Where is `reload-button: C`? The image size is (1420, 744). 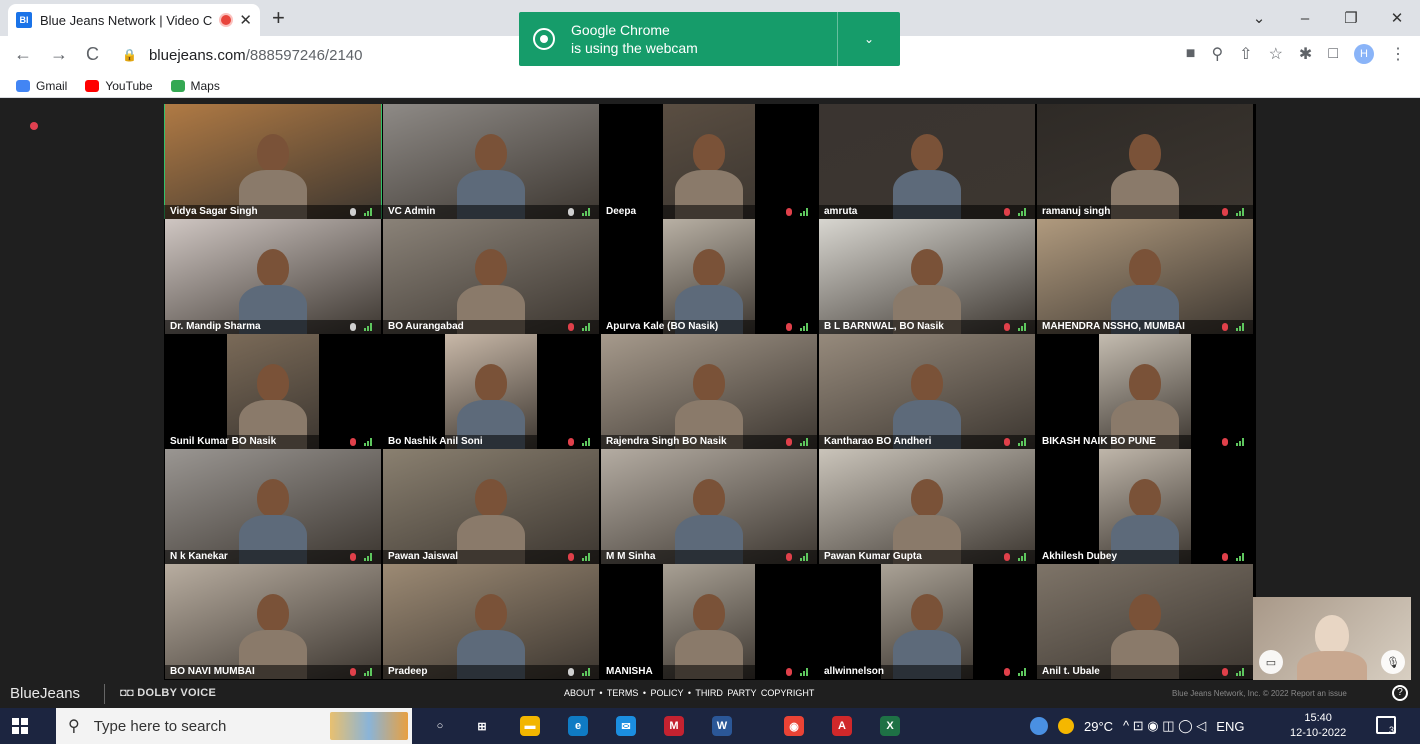 reload-button: C is located at coordinates (92, 54).